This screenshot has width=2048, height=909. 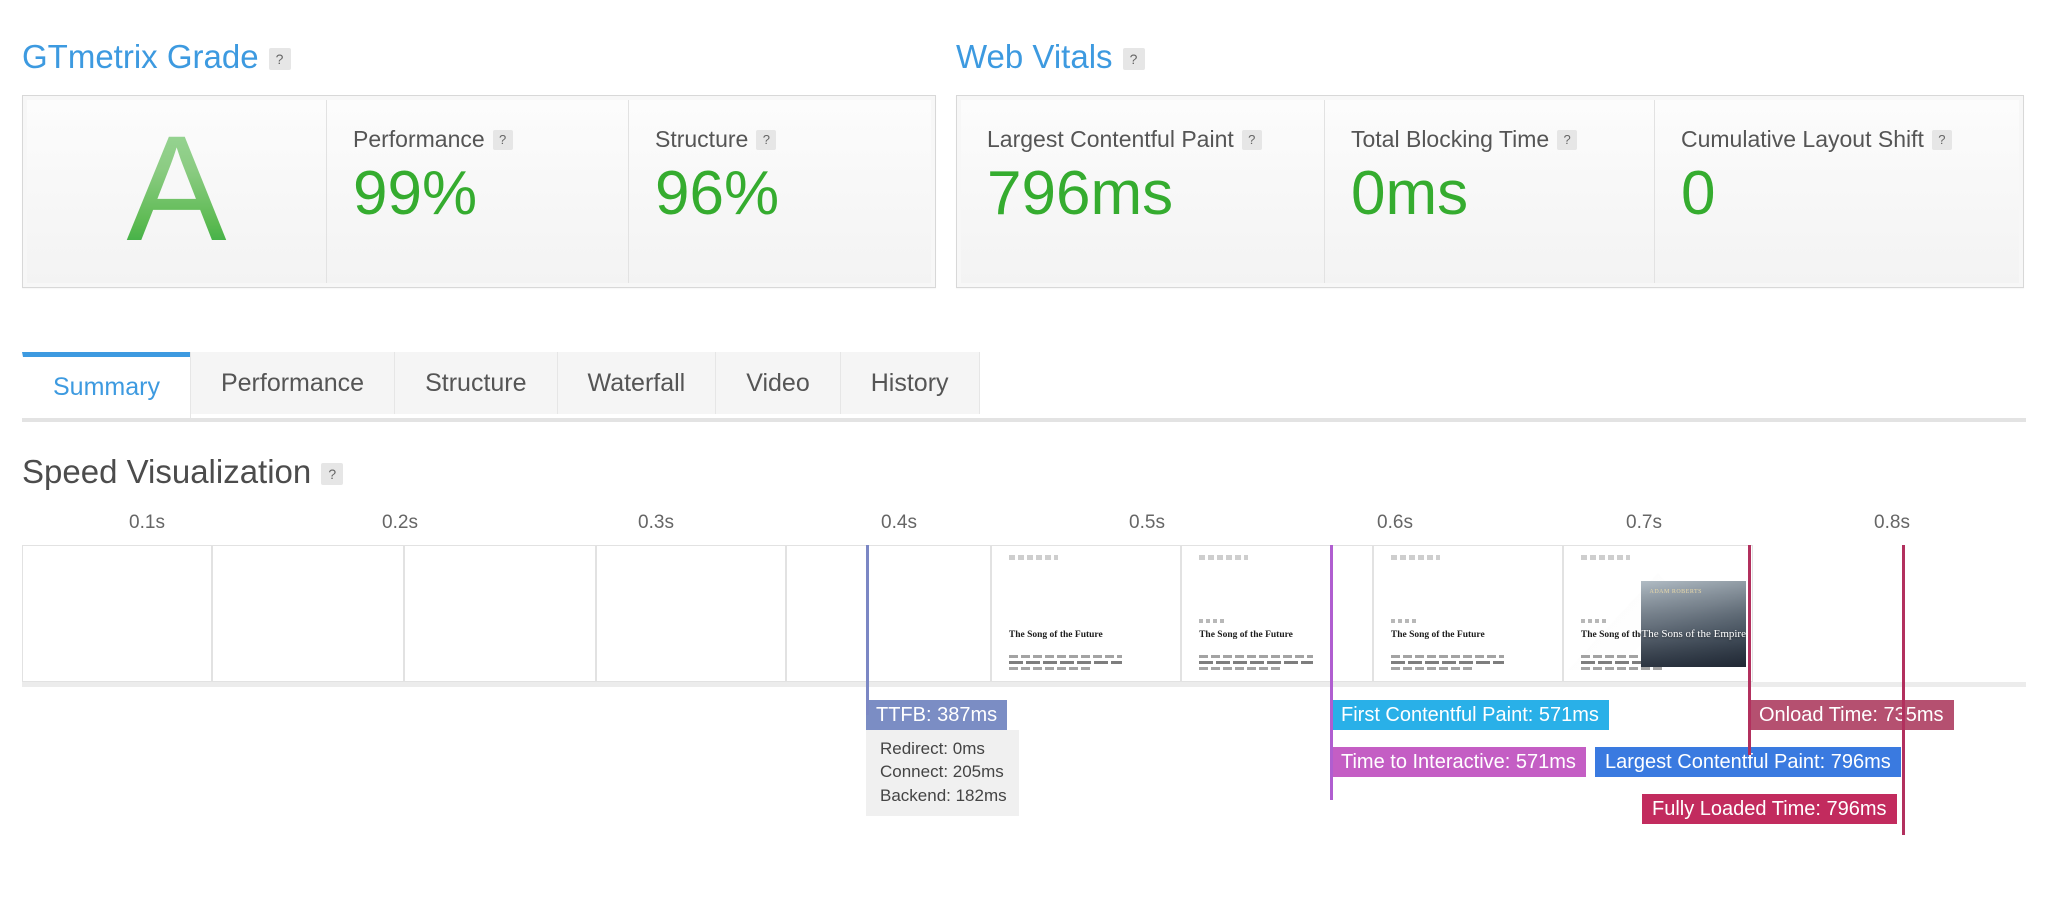 I want to click on tab-performance-label: Performance, so click(x=292, y=382).